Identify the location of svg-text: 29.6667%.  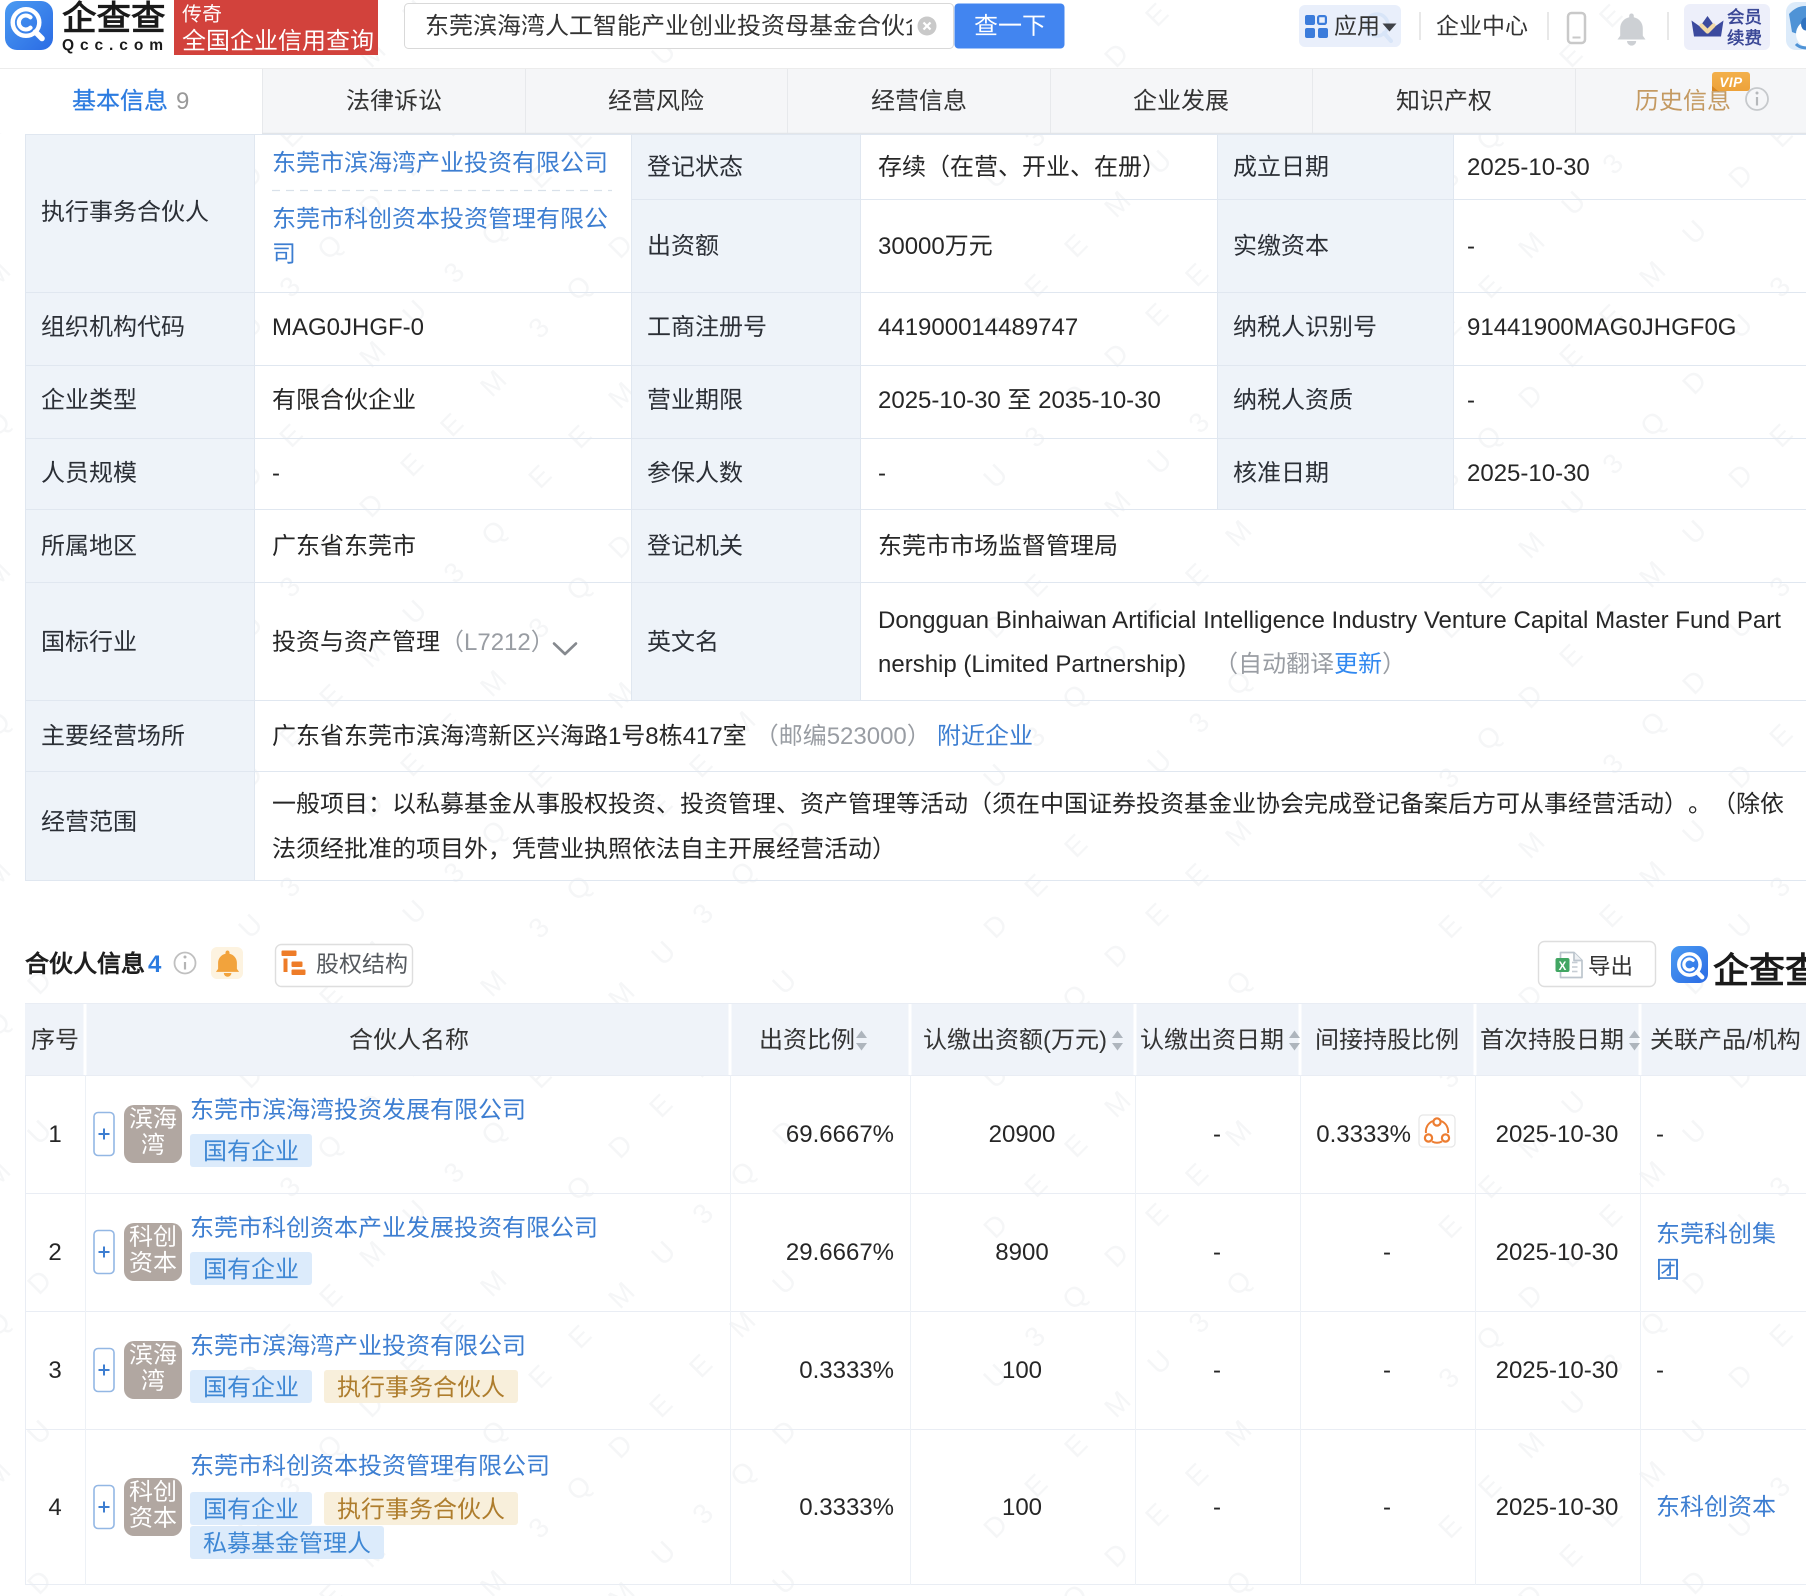
(840, 1252).